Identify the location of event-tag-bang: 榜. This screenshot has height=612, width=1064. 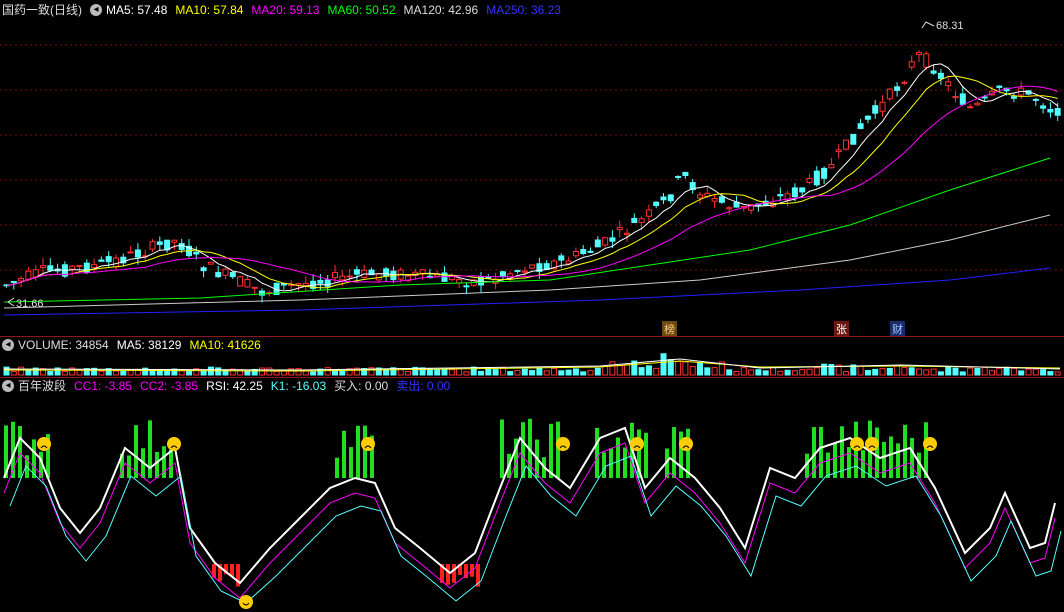
(669, 329).